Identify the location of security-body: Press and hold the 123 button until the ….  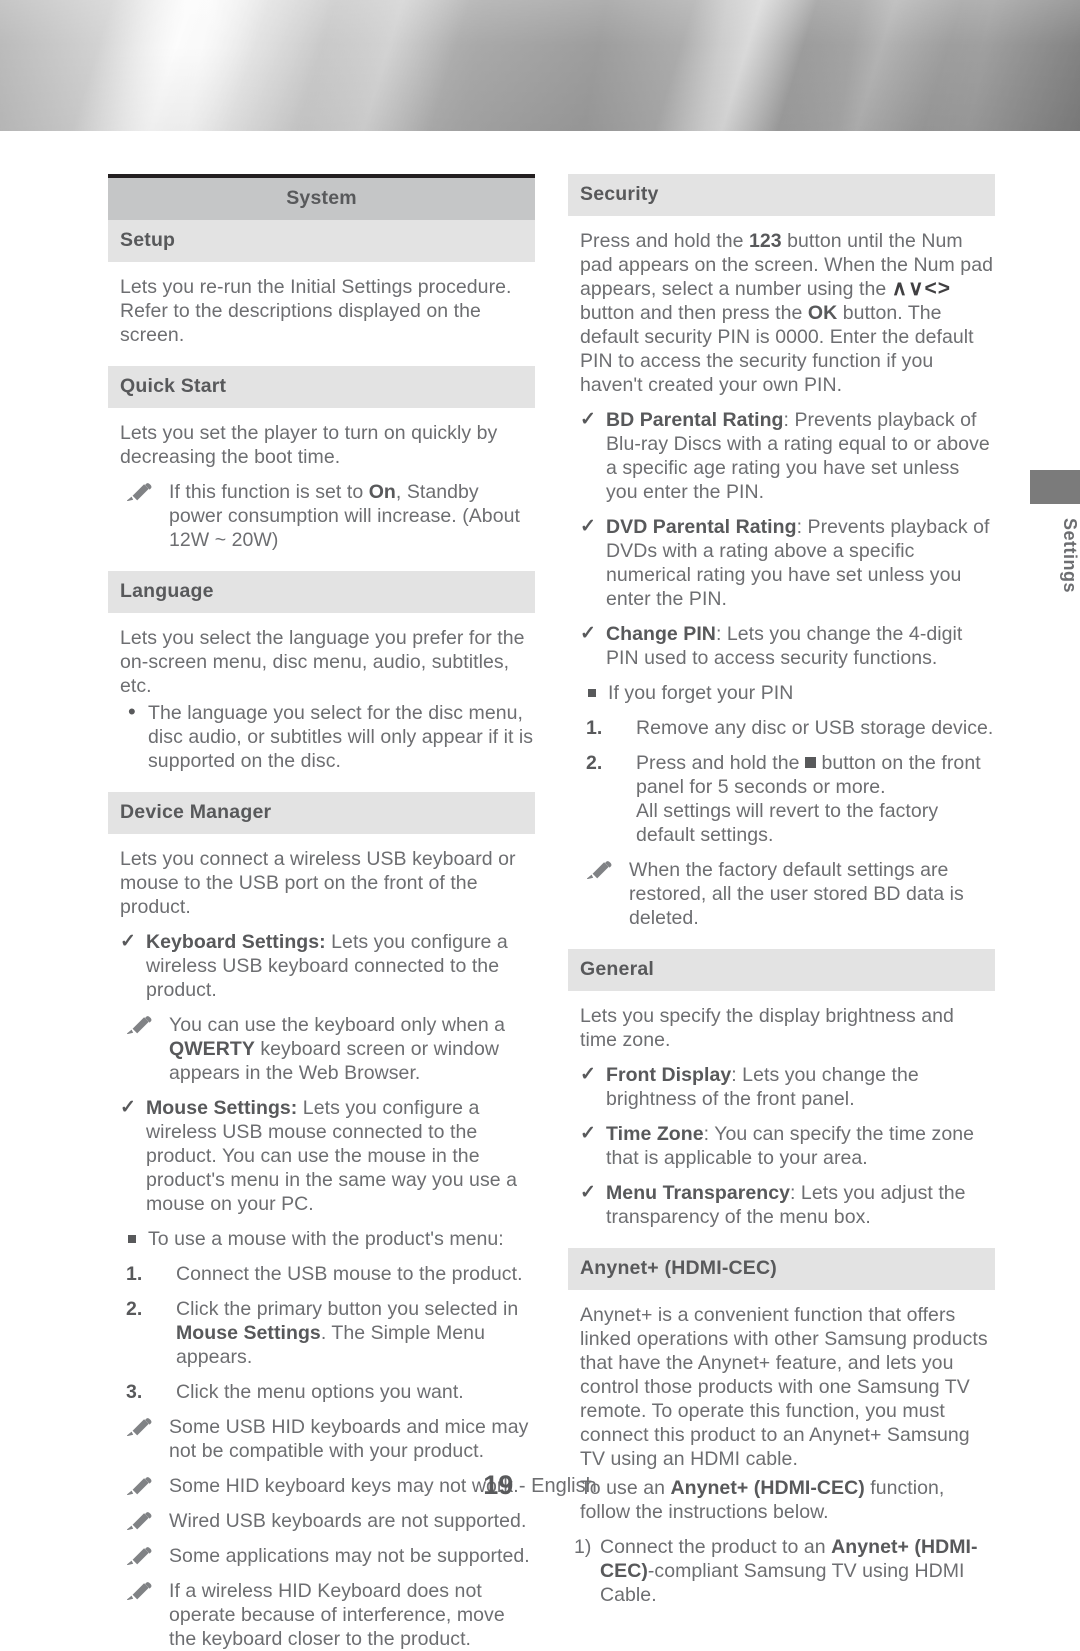
(786, 313).